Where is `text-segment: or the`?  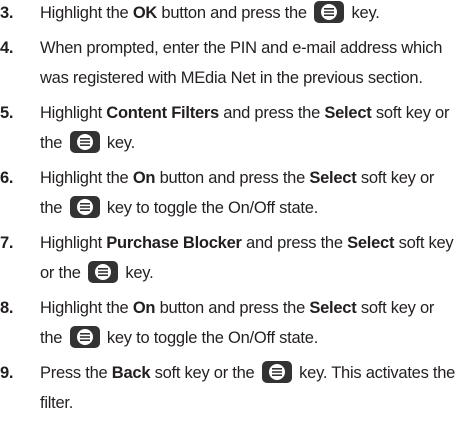
text-segment: or the is located at coordinates (63, 273).